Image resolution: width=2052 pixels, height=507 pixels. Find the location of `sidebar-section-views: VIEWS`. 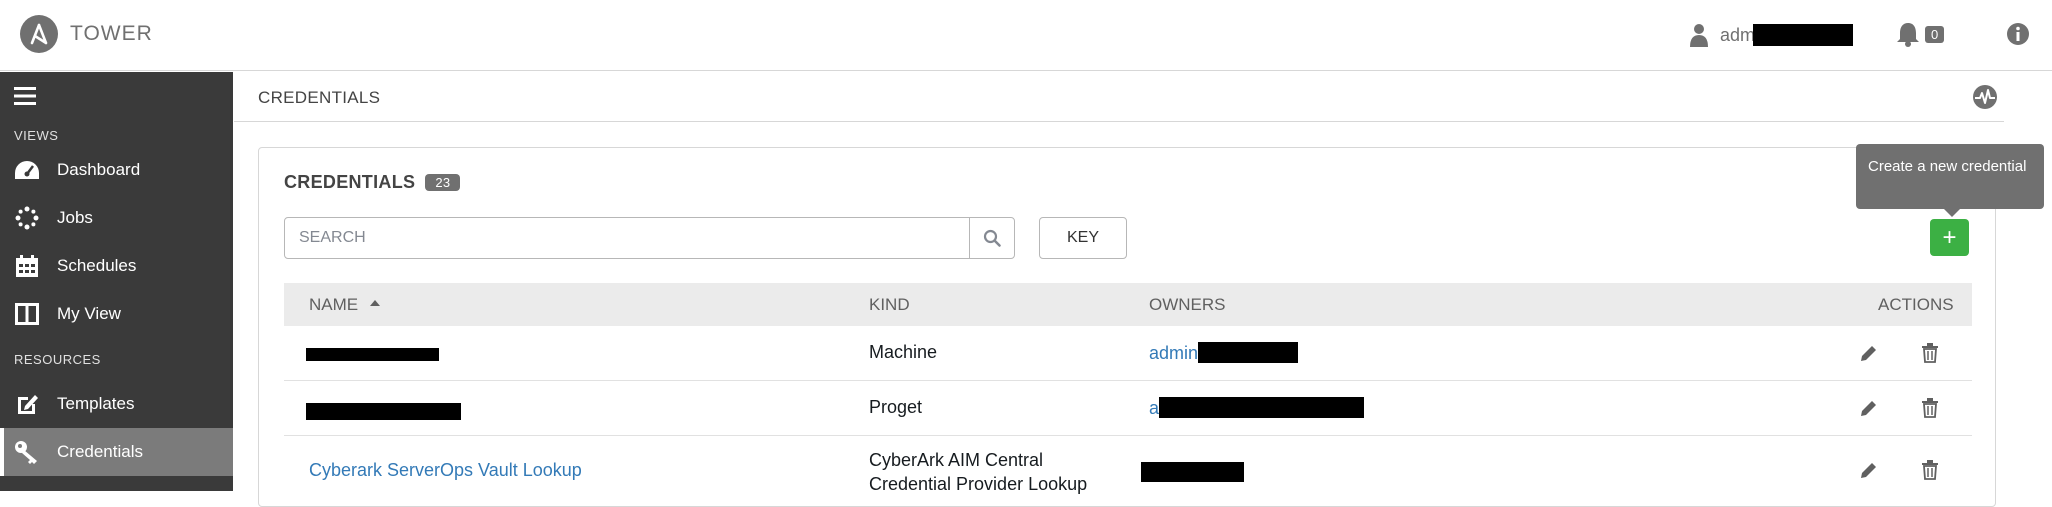

sidebar-section-views: VIEWS is located at coordinates (36, 135).